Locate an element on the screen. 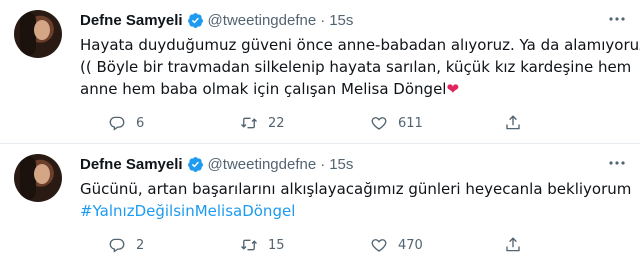  reply-button: 2 is located at coordinates (126, 245).